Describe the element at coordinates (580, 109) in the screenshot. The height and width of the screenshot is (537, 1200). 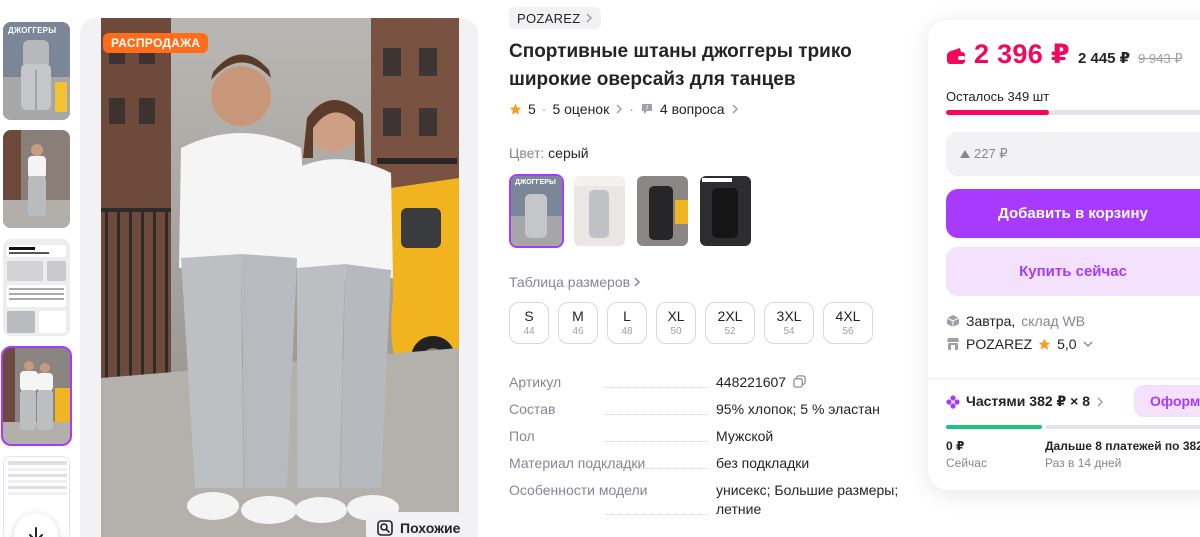
I see `reviews-link: 5 оценок` at that location.